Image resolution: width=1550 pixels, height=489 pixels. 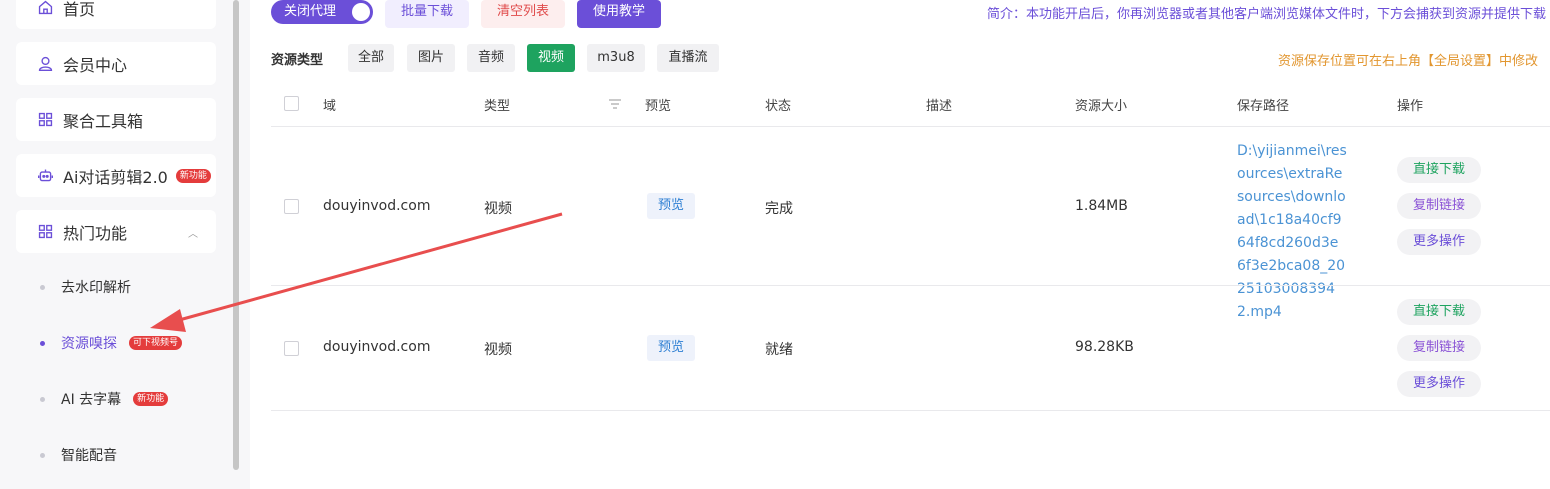 What do you see at coordinates (1101, 206) in the screenshot?
I see `row-size: 1.84MB` at bounding box center [1101, 206].